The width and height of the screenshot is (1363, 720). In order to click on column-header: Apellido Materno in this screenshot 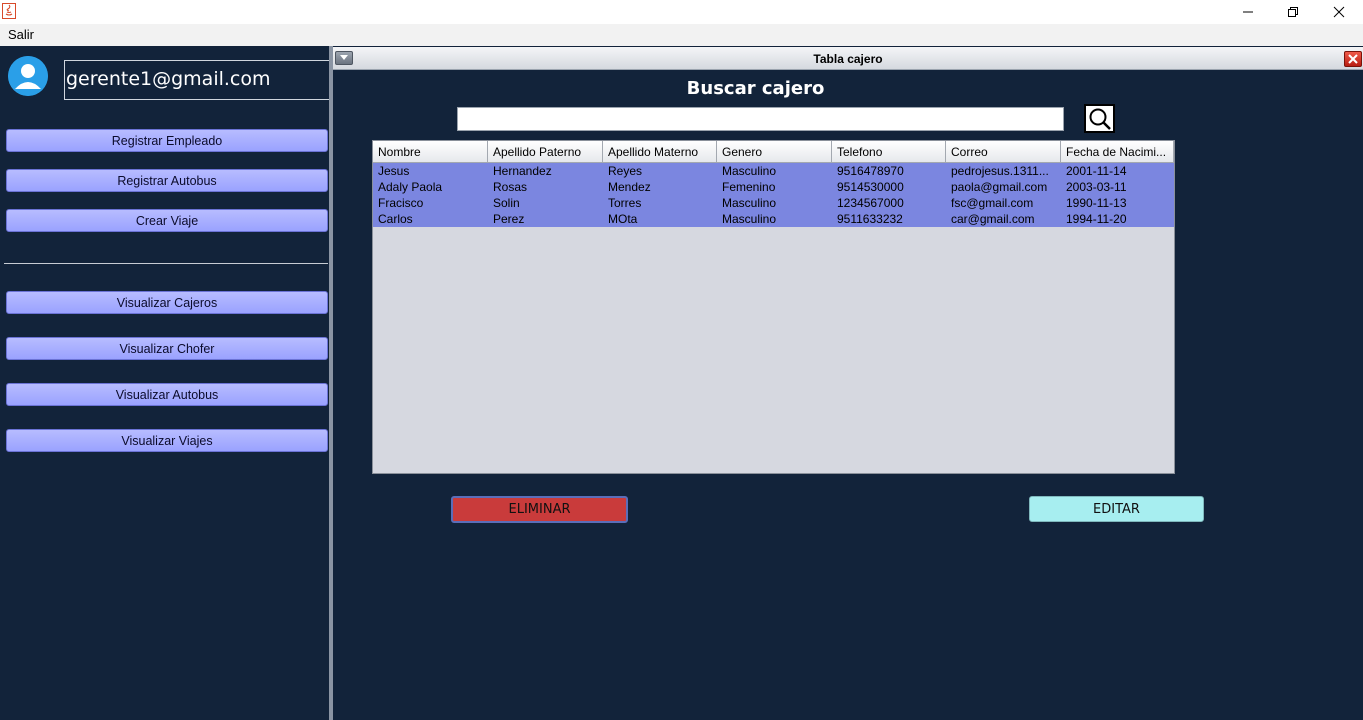, I will do `click(660, 152)`.